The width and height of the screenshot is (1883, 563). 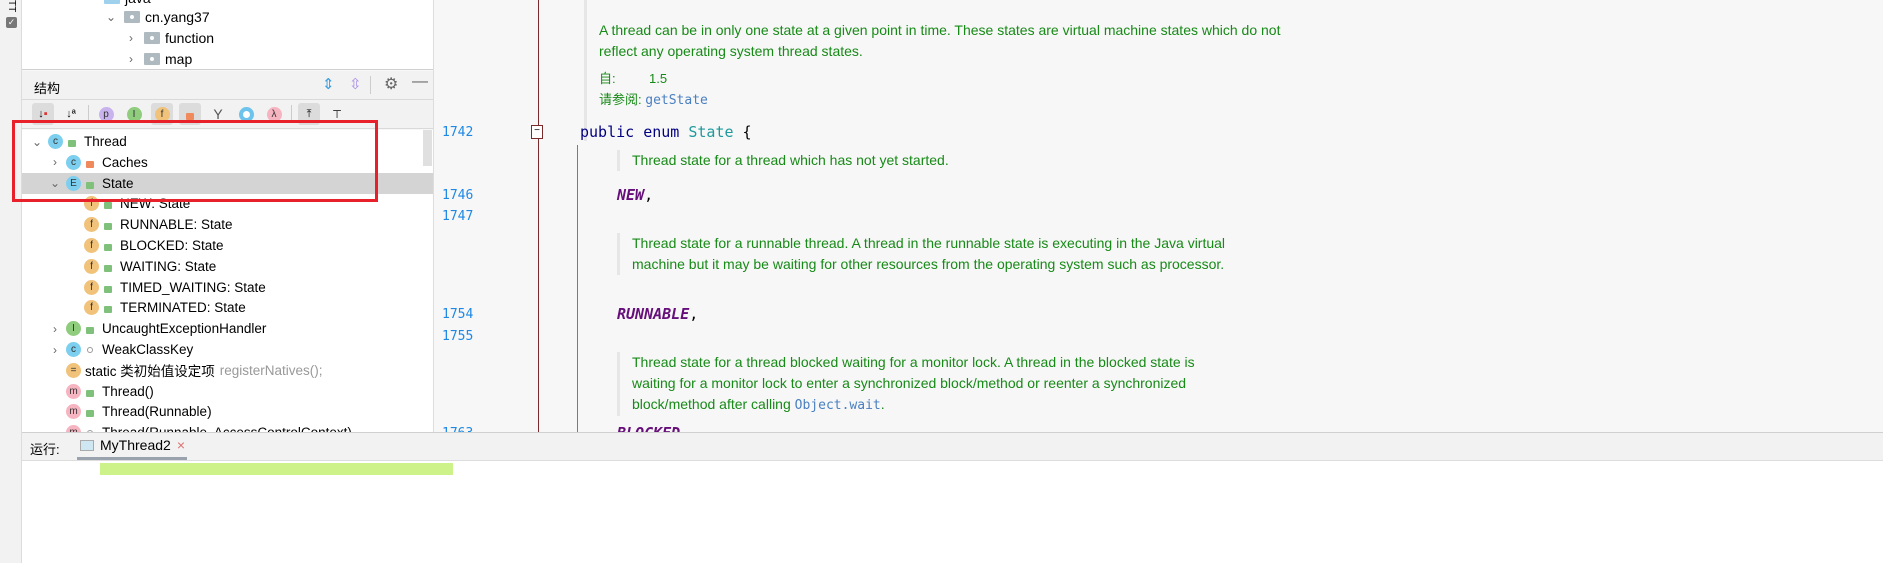 I want to click on collapse-all-icon: ⇳, so click(x=355, y=84).